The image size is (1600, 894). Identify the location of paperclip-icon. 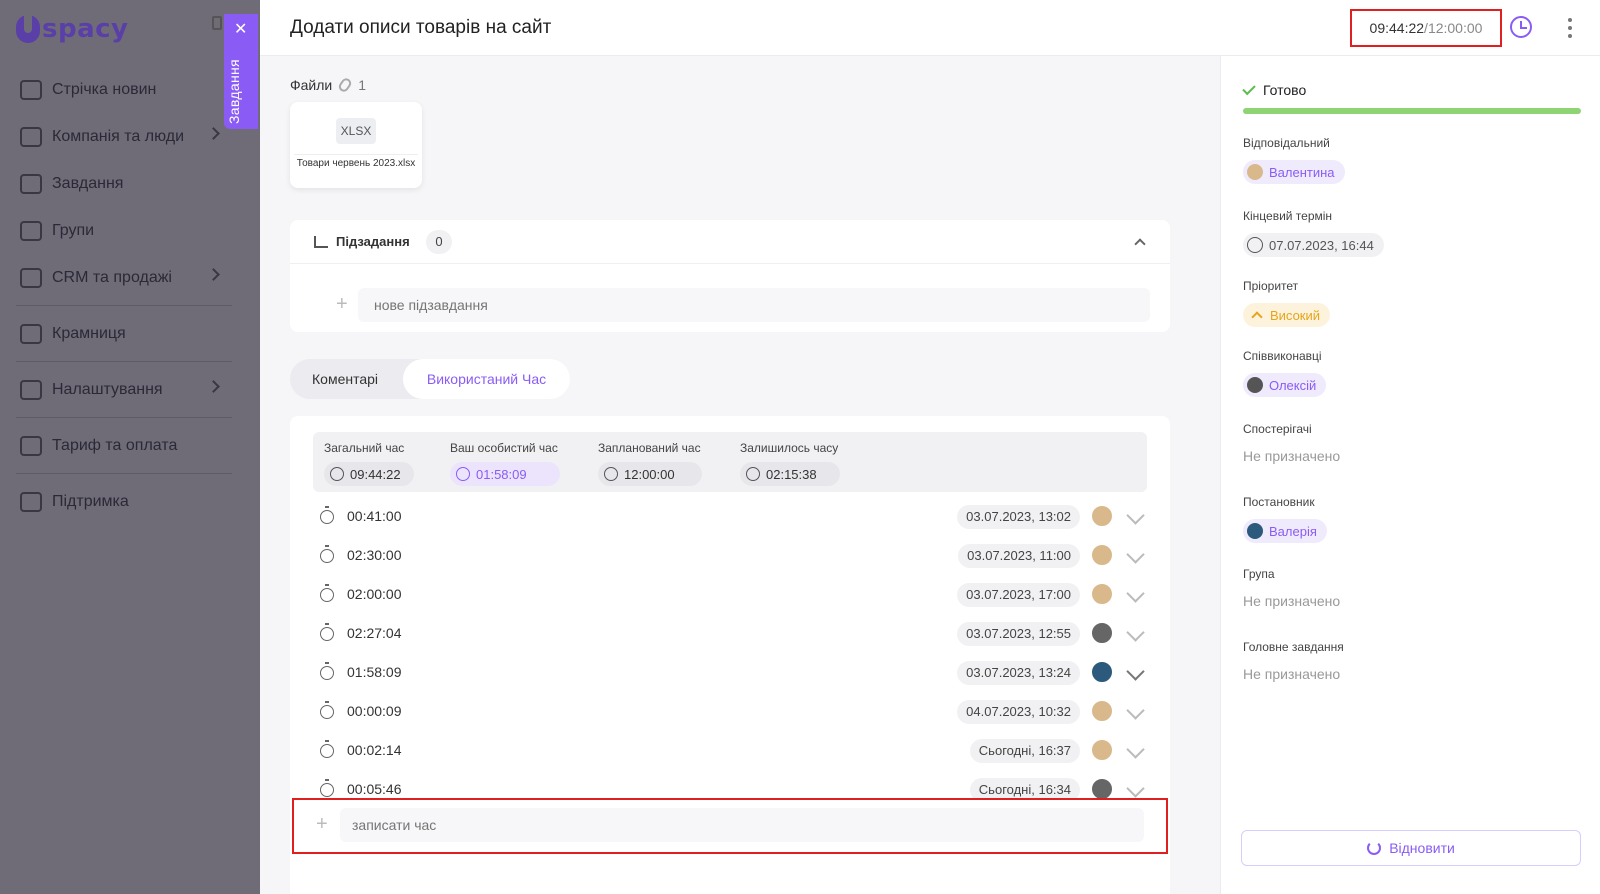
(345, 85).